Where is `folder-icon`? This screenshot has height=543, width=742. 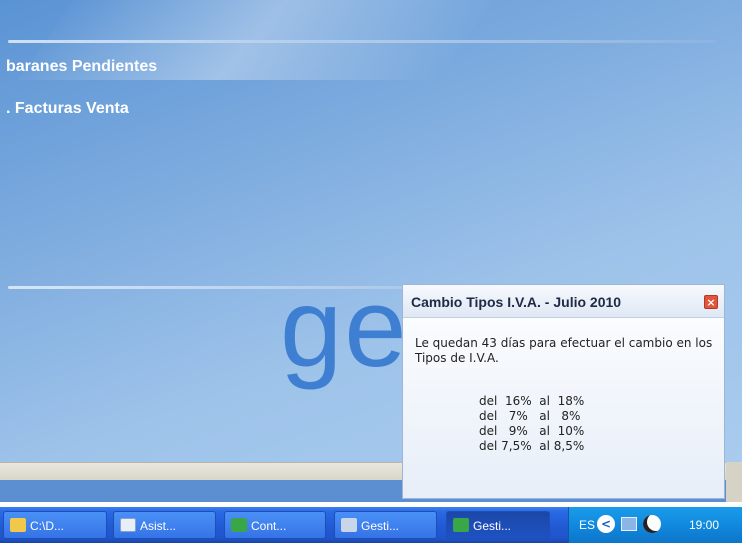
folder-icon is located at coordinates (18, 525).